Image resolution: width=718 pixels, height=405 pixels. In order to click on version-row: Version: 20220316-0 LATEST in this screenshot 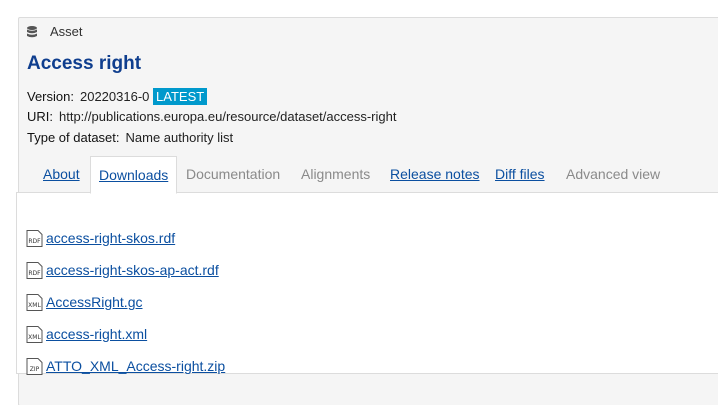, I will do `click(117, 96)`.